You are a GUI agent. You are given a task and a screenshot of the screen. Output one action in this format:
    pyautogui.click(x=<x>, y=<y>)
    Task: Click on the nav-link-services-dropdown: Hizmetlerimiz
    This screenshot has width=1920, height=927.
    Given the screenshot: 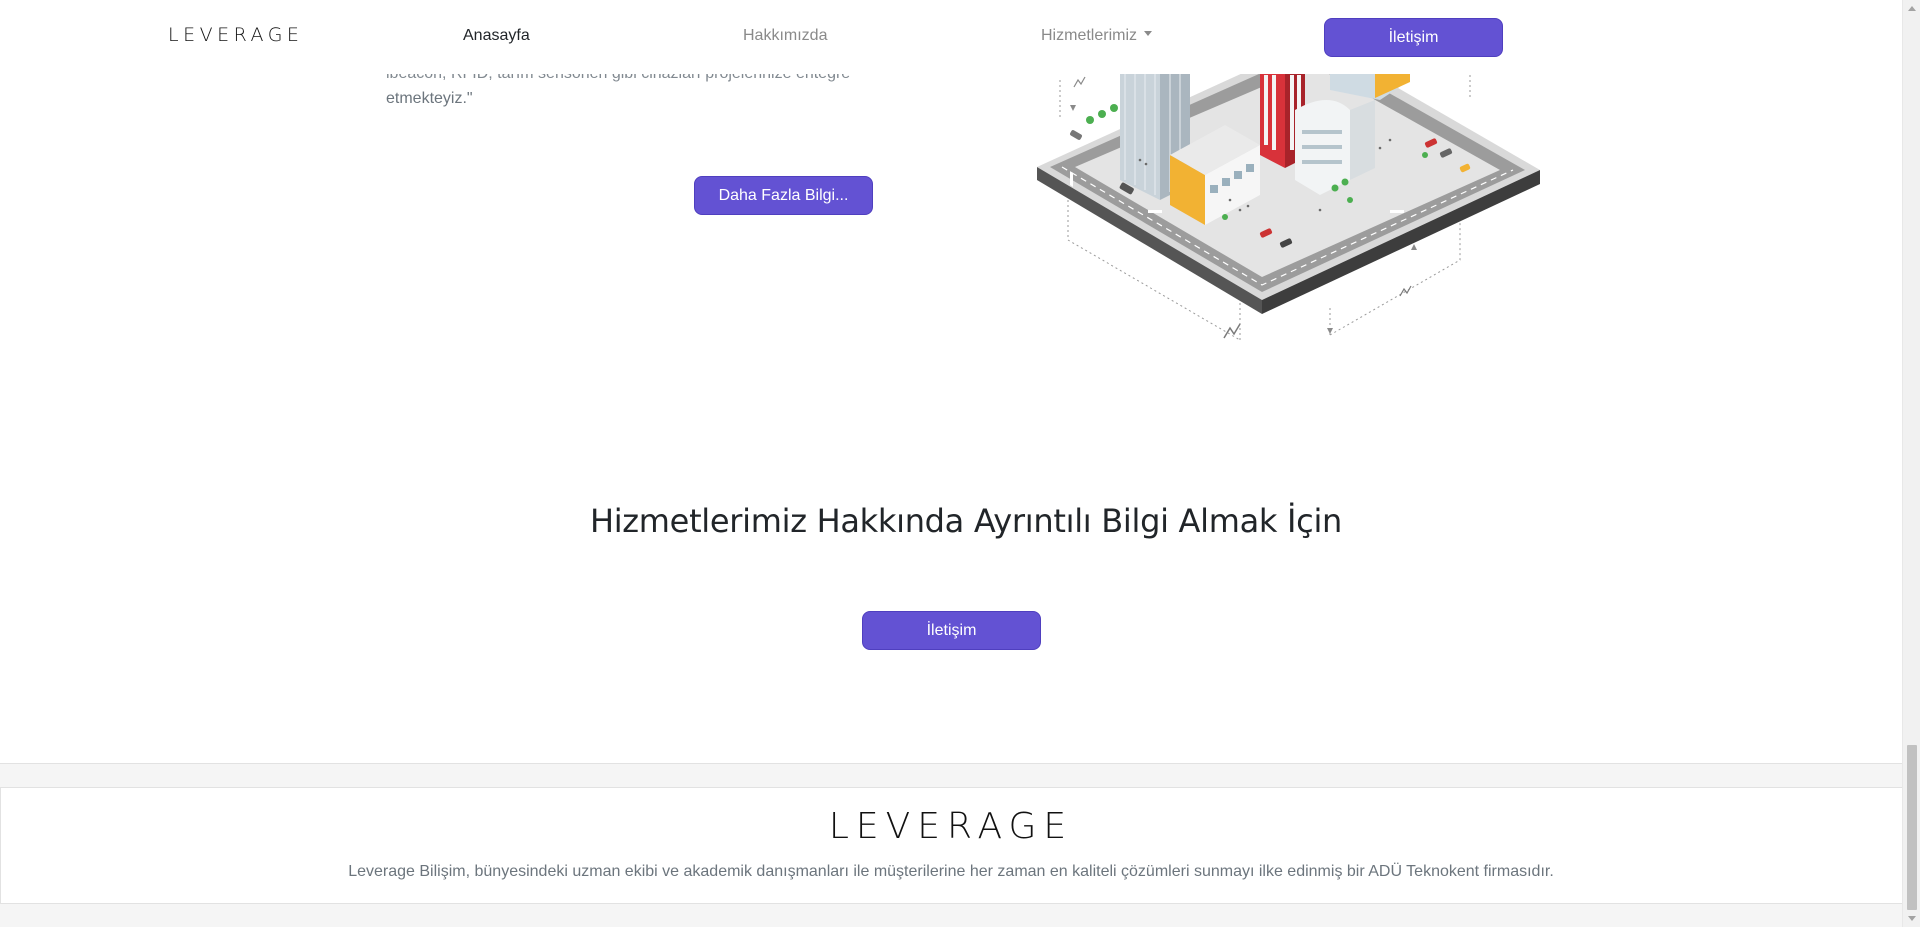 What is the action you would take?
    pyautogui.click(x=1096, y=36)
    